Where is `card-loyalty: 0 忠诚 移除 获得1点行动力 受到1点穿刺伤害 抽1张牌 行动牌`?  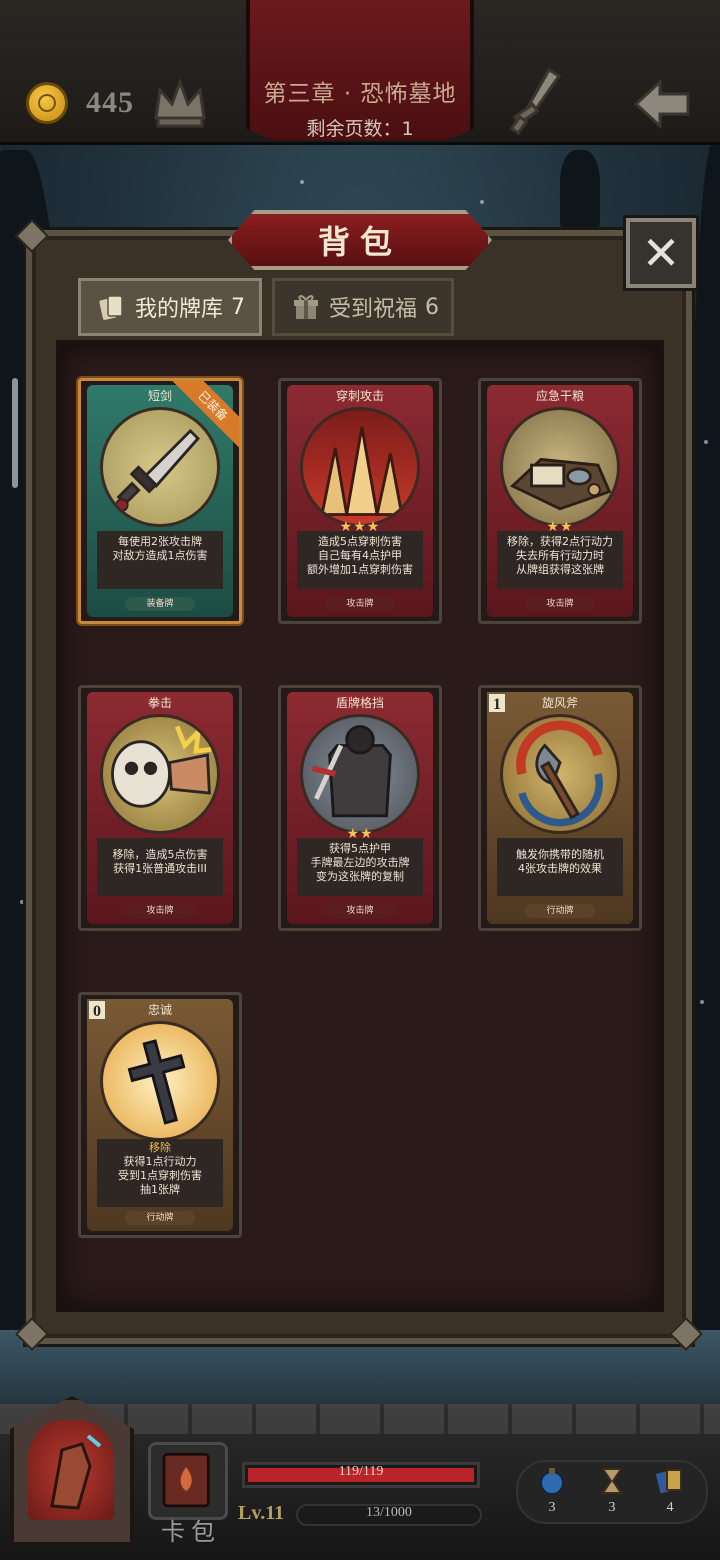
card-loyalty: 0 忠诚 移除 获得1点行动力 受到1点穿刺伤害 抽1张牌 行动牌 is located at coordinates (160, 1115).